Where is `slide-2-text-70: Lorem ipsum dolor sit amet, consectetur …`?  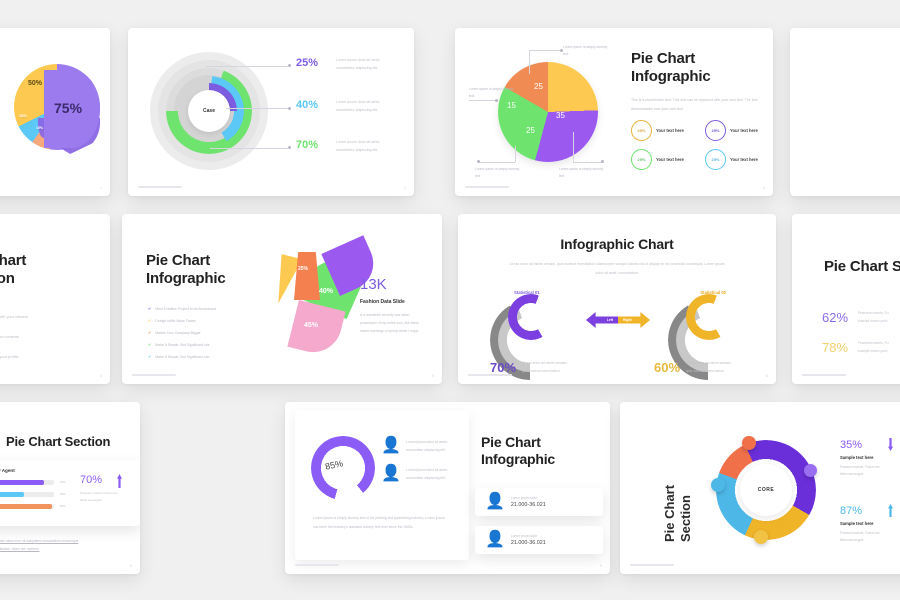
slide-2-text-70: Lorem ipsum dolor sit amet, consectetur … is located at coordinates (358, 146).